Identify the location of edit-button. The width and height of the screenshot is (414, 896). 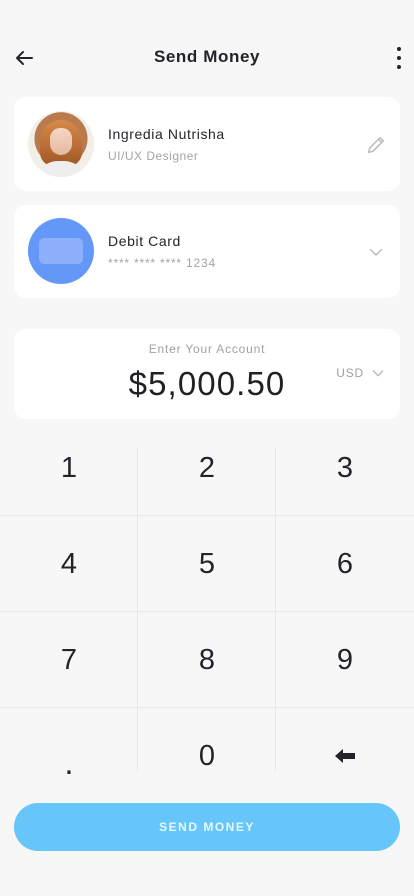
(376, 145).